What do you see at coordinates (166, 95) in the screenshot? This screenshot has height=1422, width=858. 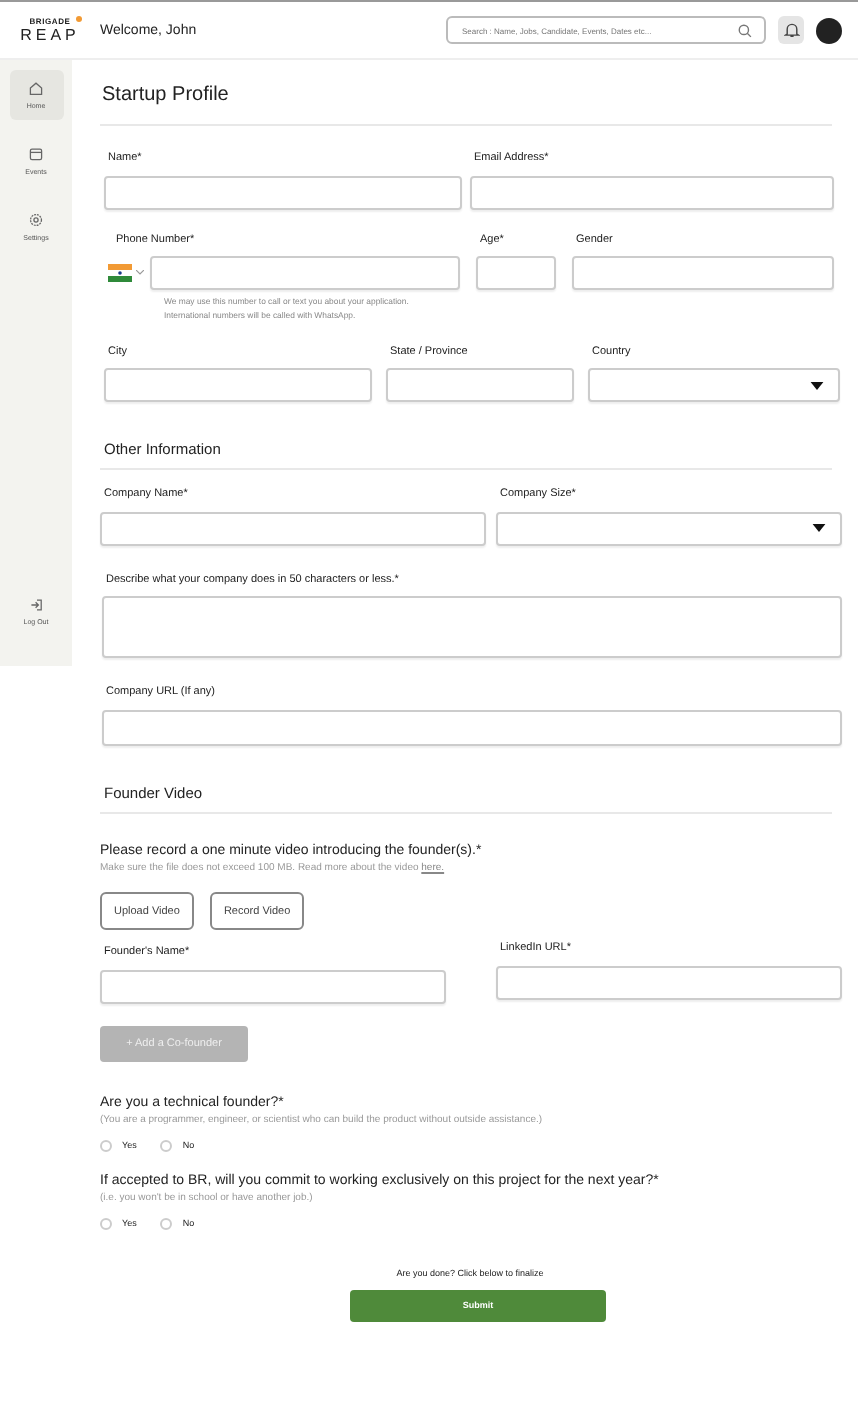 I see `page-title: Startup Profile` at bounding box center [166, 95].